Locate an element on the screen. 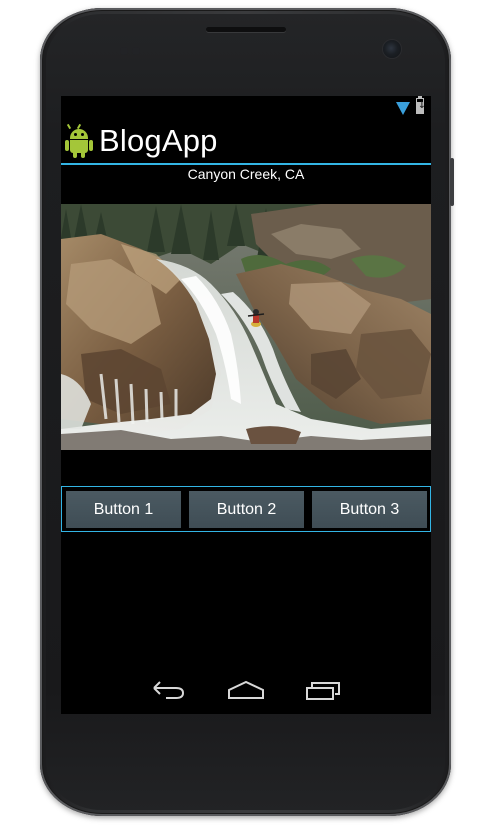 The width and height of the screenshot is (500, 828). light-sensor is located at coordinates (136, 51).